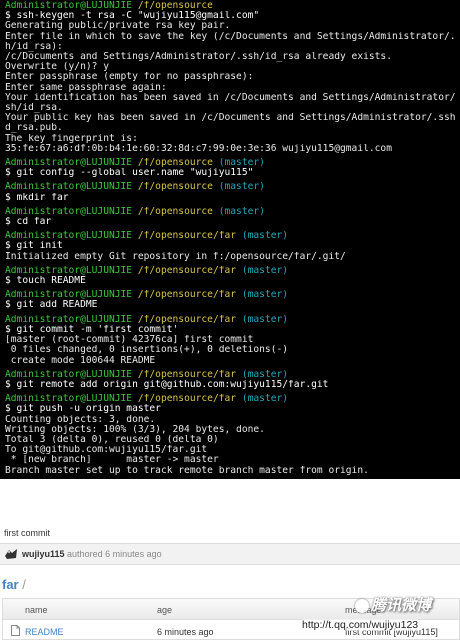 This screenshot has width=460, height=640. What do you see at coordinates (27, 533) in the screenshot?
I see `commit-message: first commit` at bounding box center [27, 533].